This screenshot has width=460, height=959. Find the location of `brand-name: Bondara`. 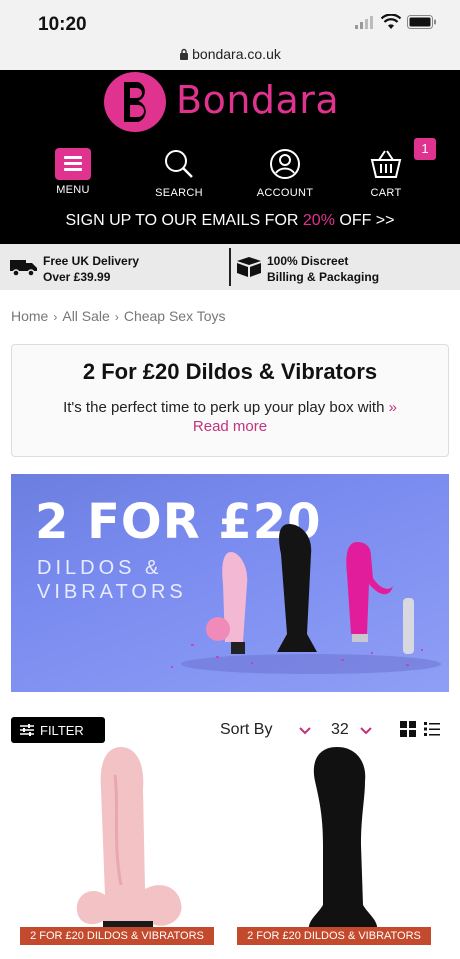

brand-name: Bondara is located at coordinates (257, 100).